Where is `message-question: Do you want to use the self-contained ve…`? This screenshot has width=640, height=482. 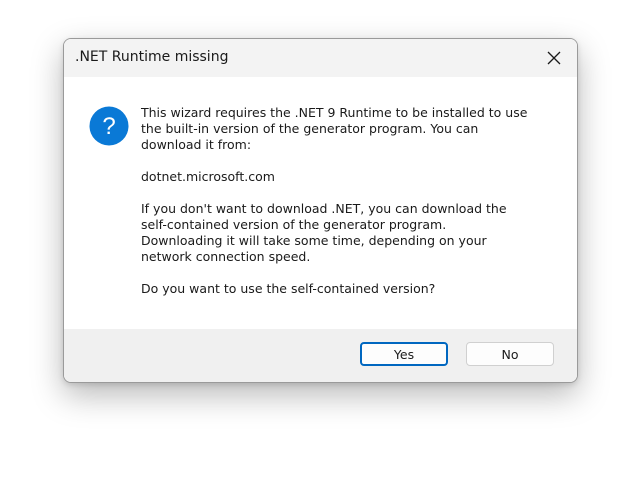 message-question: Do you want to use the self-contained ve… is located at coordinates (288, 288).